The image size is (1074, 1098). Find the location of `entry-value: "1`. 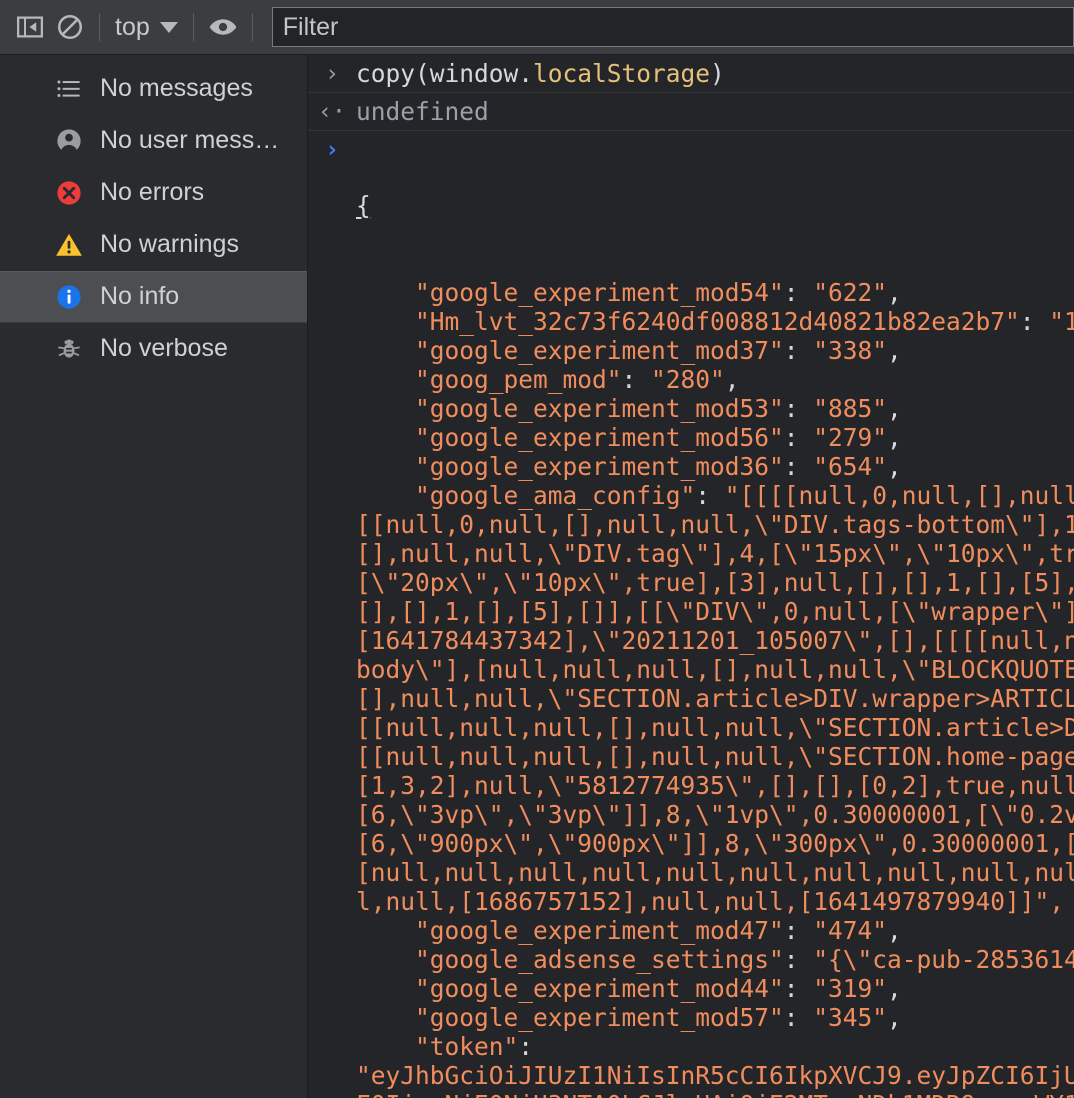

entry-value: "1 is located at coordinates (1061, 321).